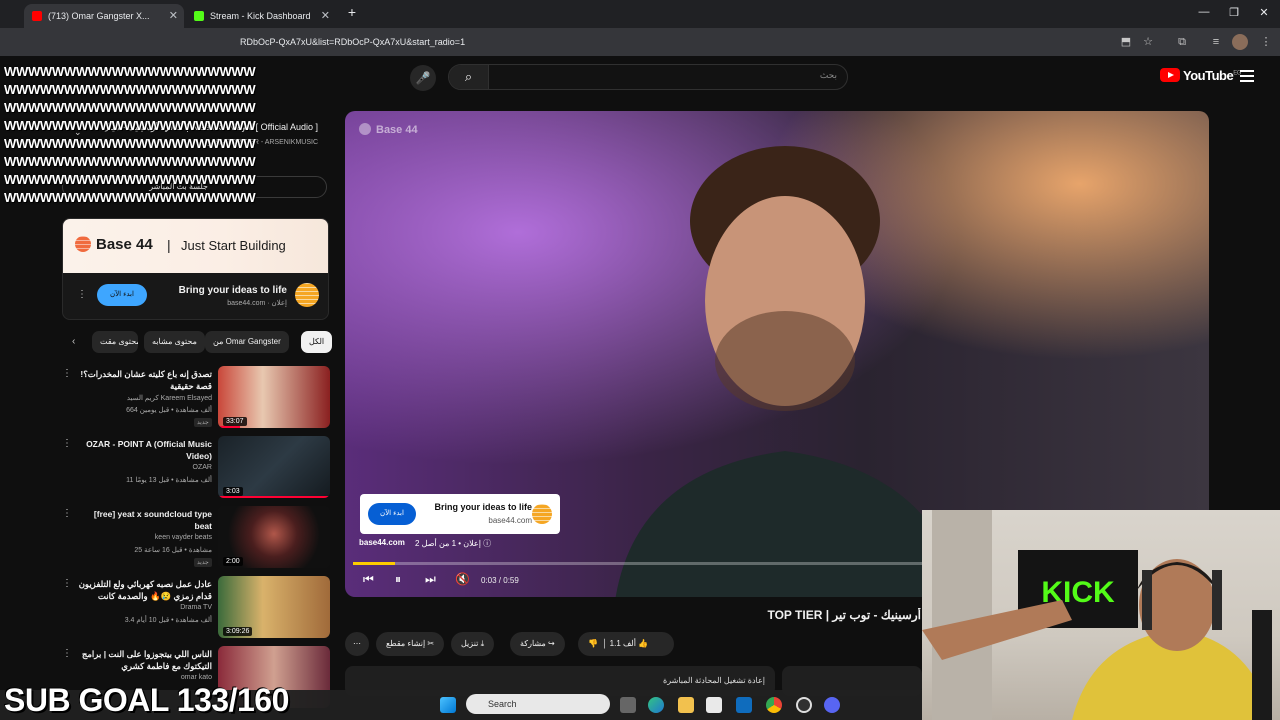 This screenshot has height=720, width=1280. Describe the element at coordinates (714, 705) in the screenshot. I see `store-icon` at that location.